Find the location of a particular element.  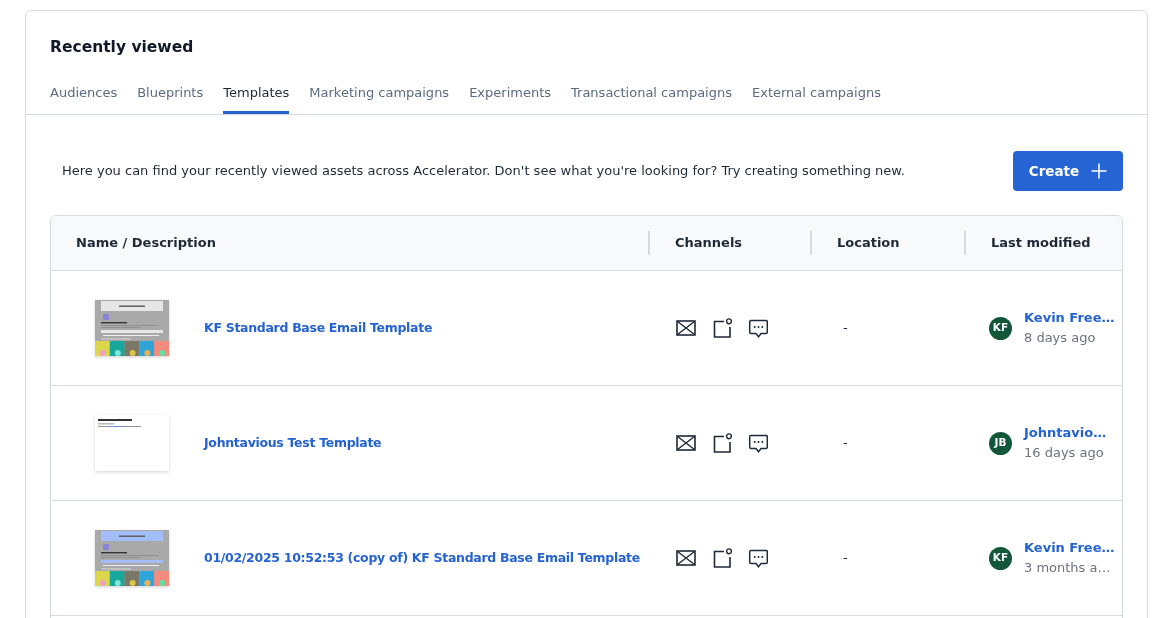

template-name-link: Johntavious Test Template is located at coordinates (293, 443).